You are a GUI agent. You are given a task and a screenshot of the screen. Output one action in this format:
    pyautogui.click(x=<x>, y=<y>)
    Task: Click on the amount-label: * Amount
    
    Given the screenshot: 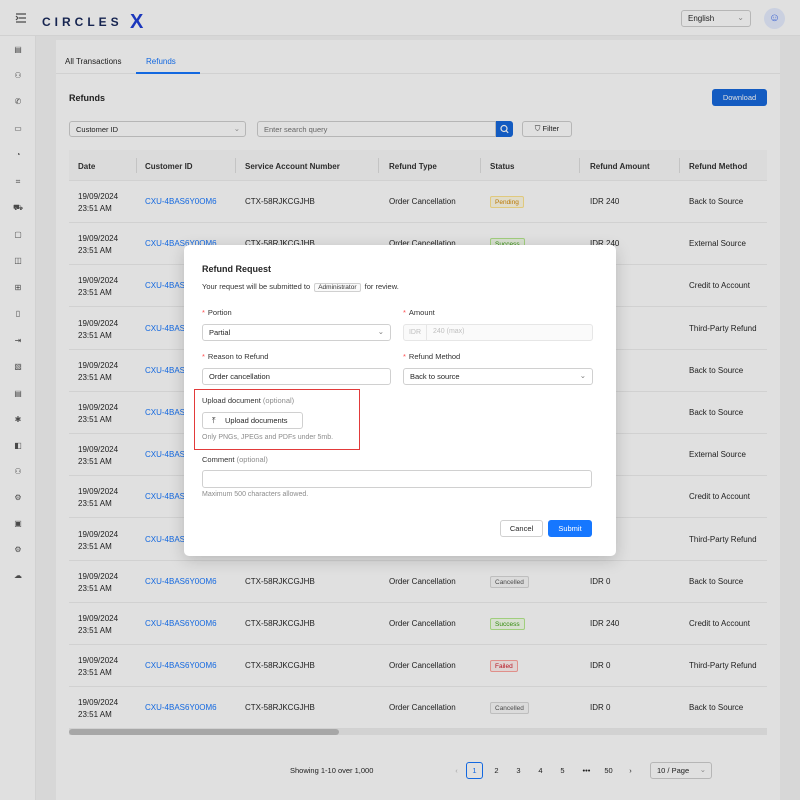 What is the action you would take?
    pyautogui.click(x=419, y=312)
    